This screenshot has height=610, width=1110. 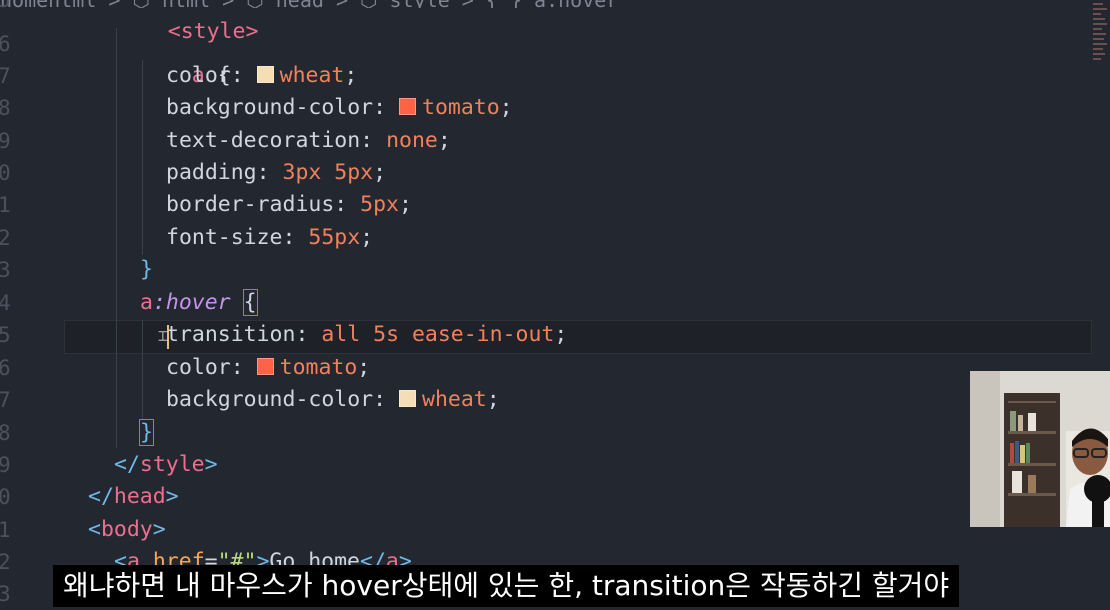 I want to click on code-line-8: background-color: tomato;, so click(x=339, y=107).